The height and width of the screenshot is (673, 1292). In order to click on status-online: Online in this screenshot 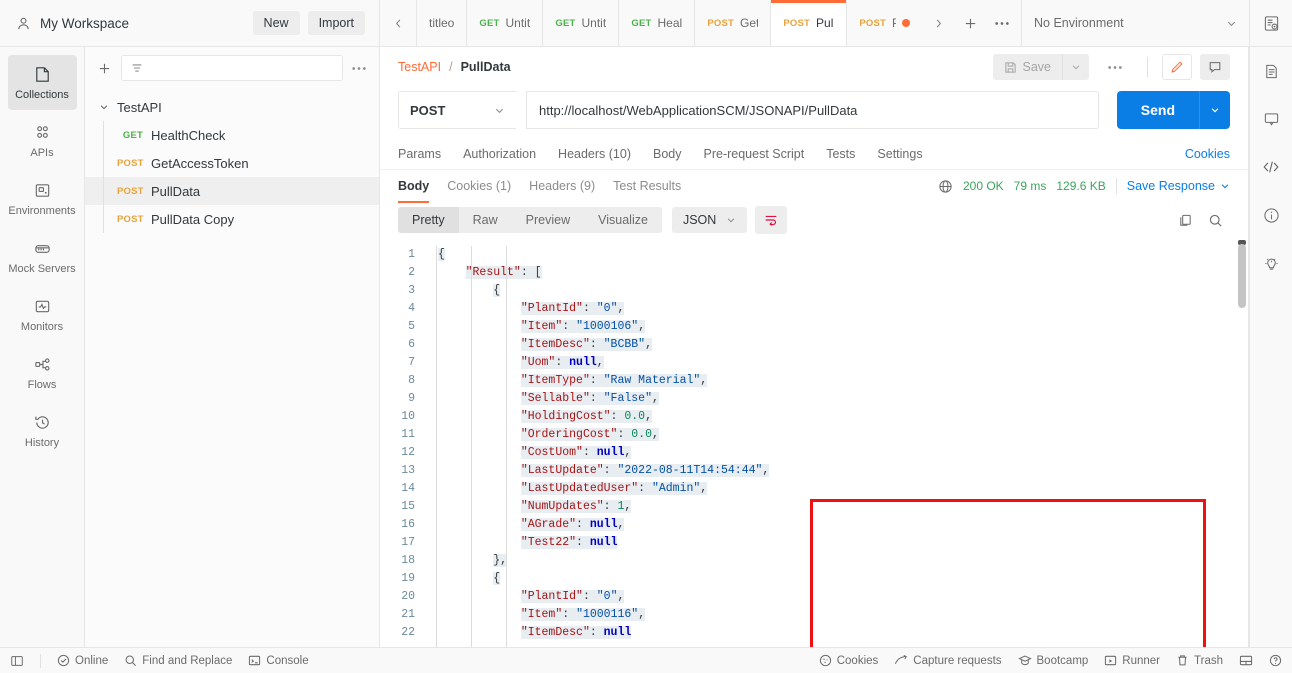, I will do `click(82, 660)`.